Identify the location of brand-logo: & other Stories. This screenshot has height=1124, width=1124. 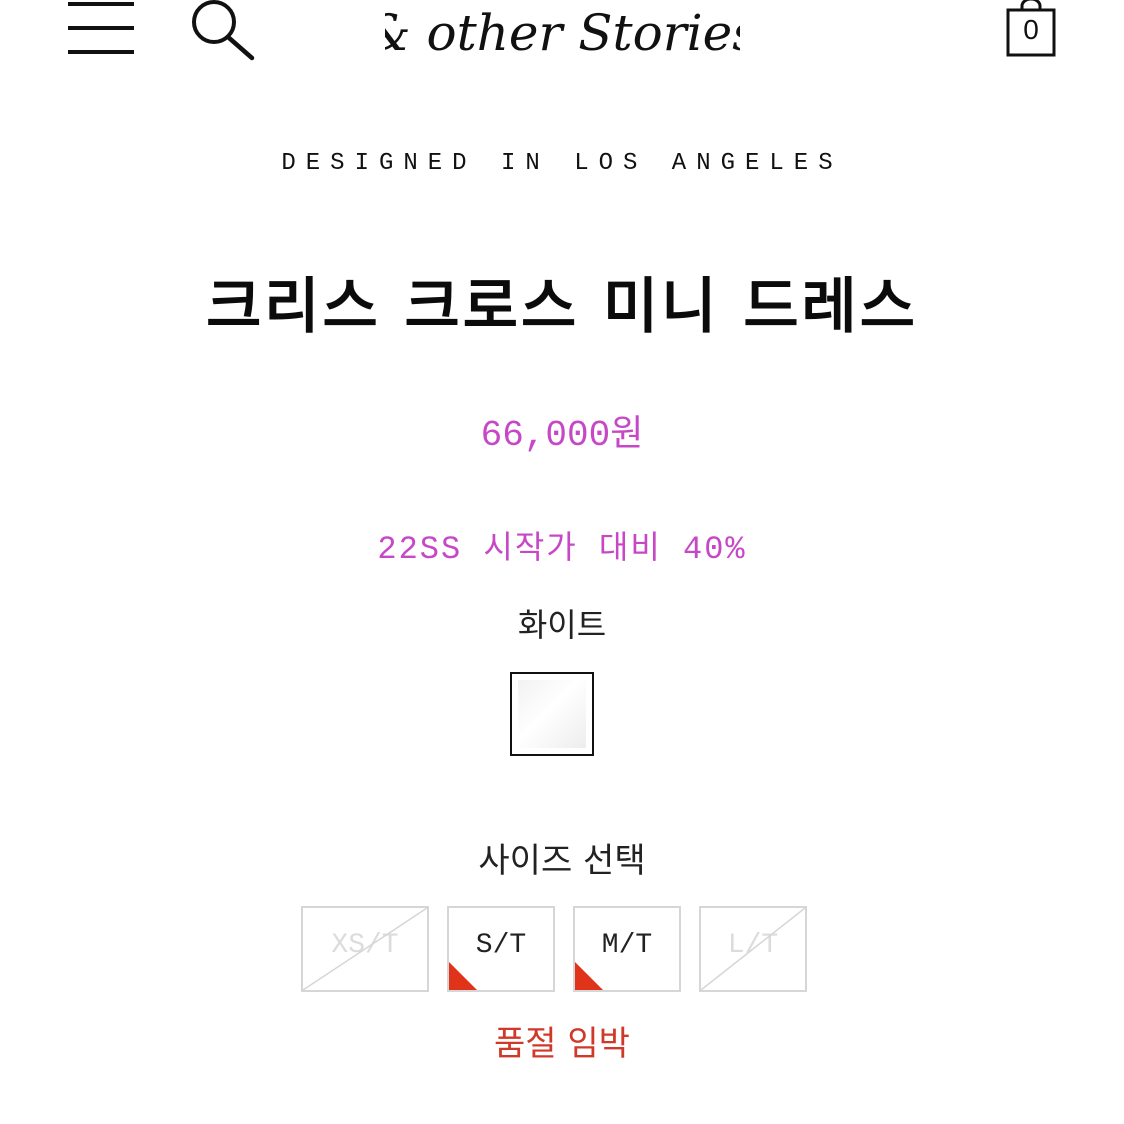
(562, 32).